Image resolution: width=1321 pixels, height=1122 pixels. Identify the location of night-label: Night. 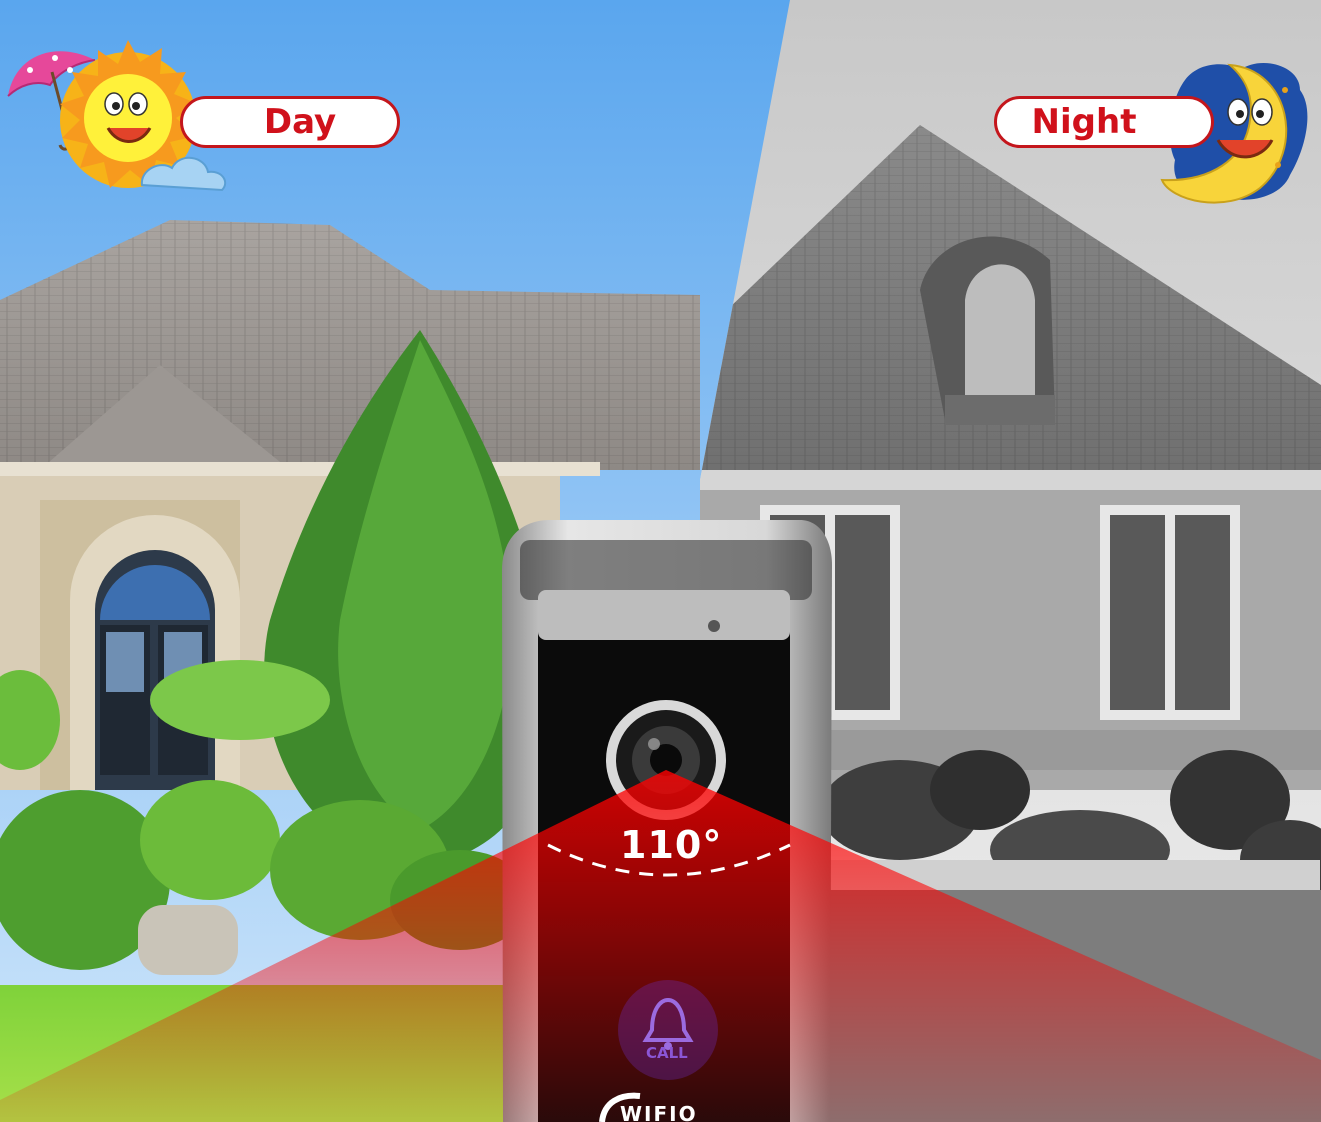
(1104, 122).